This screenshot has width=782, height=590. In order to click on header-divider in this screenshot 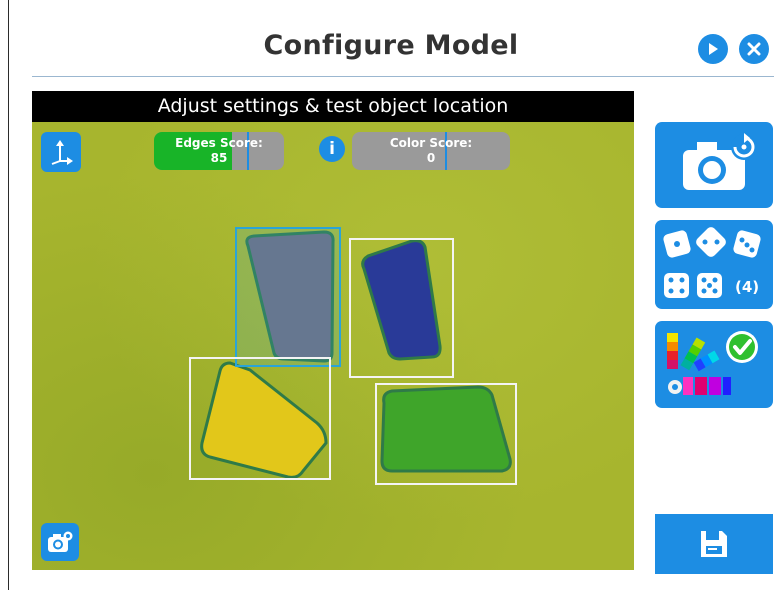, I will do `click(403, 76)`.